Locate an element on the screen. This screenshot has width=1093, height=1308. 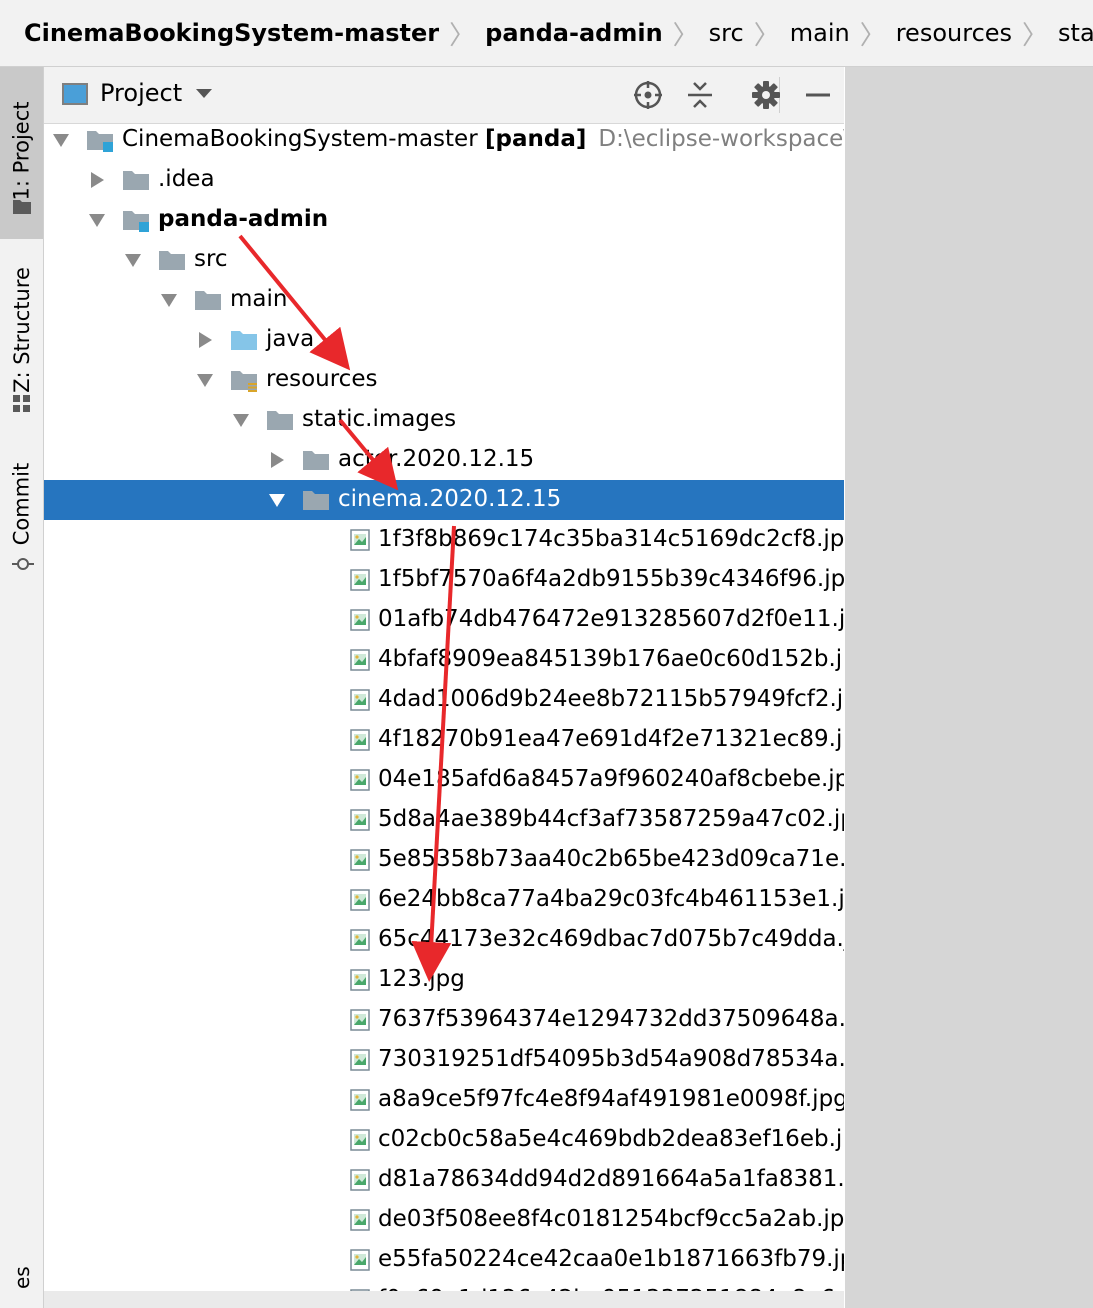
tree-item-panda-admin: panda-admin is located at coordinates (444, 220).